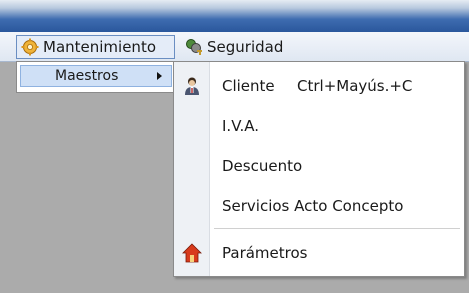 Image resolution: width=469 pixels, height=293 pixels. Describe the element at coordinates (241, 126) in the screenshot. I see `menu-item-iva-label: I.V.A.` at that location.